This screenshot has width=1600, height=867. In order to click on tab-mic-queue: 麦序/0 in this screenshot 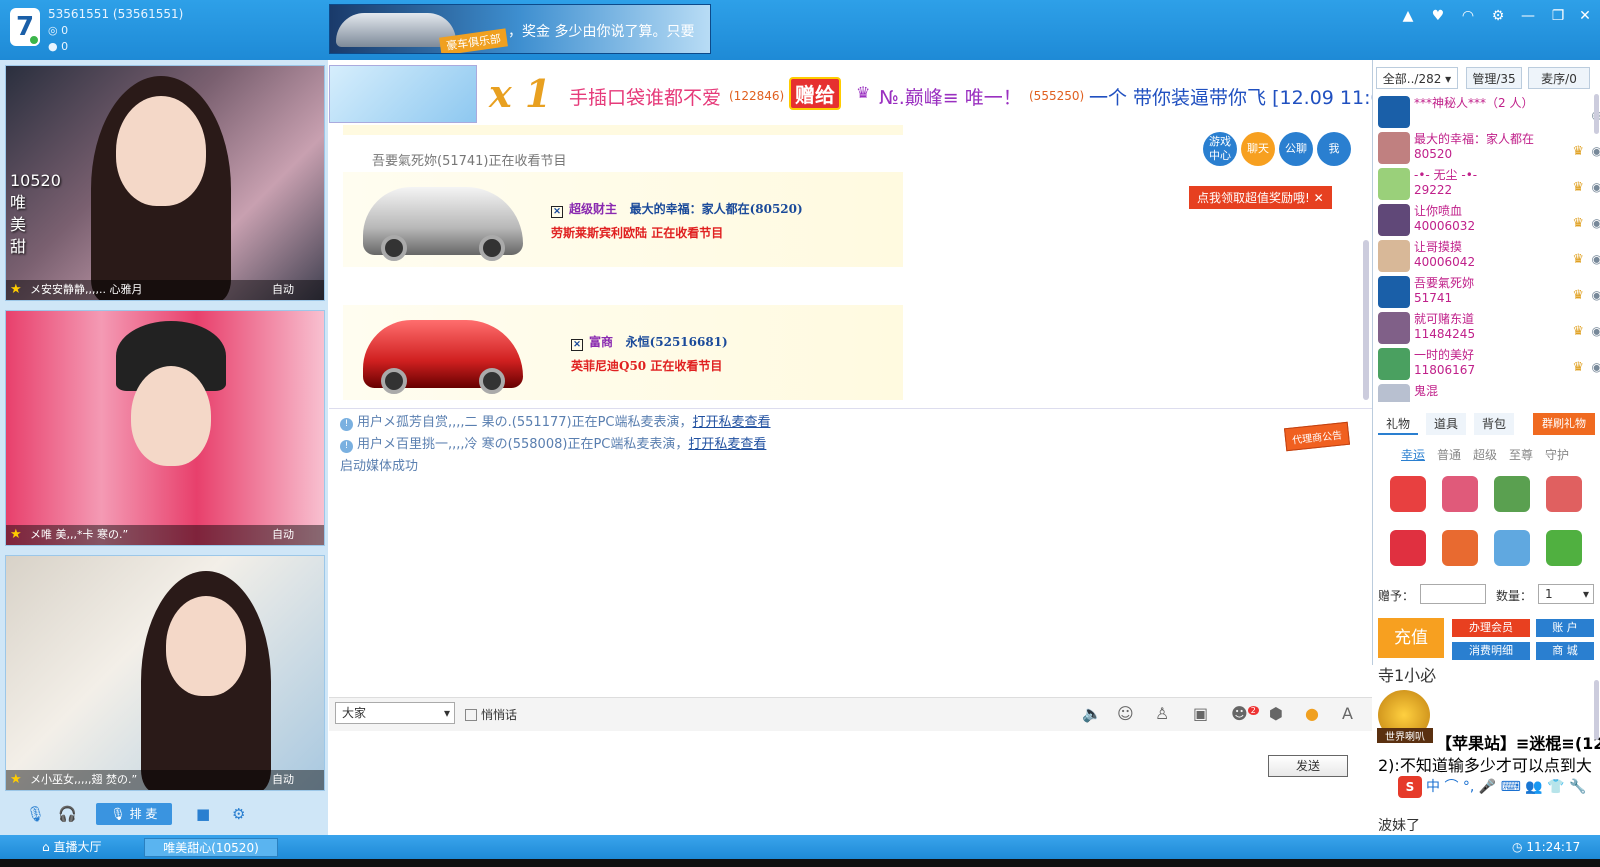, I will do `click(1559, 78)`.